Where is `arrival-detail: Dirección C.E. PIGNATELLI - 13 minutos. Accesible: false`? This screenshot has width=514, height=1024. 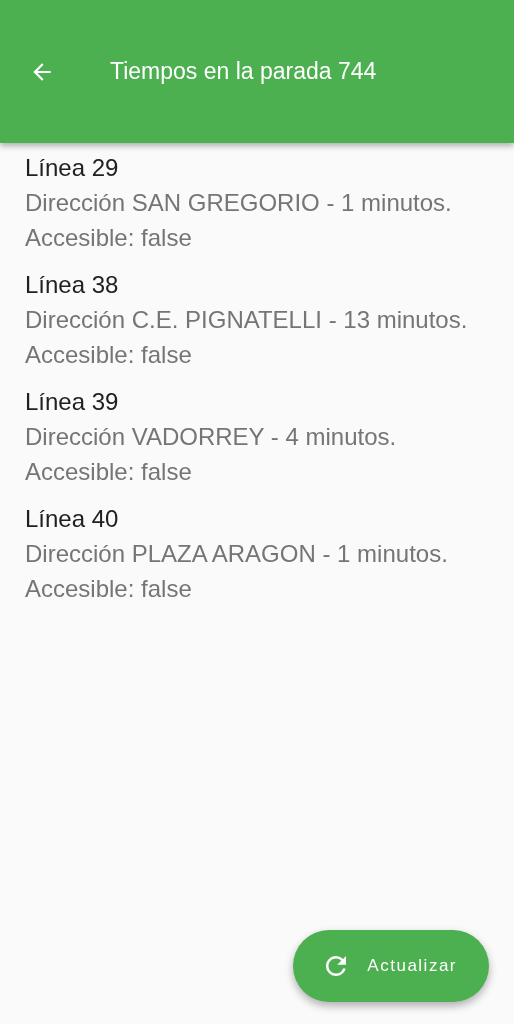 arrival-detail: Dirección C.E. PIGNATELLI - 13 minutos. Accesible: false is located at coordinates (247, 337).